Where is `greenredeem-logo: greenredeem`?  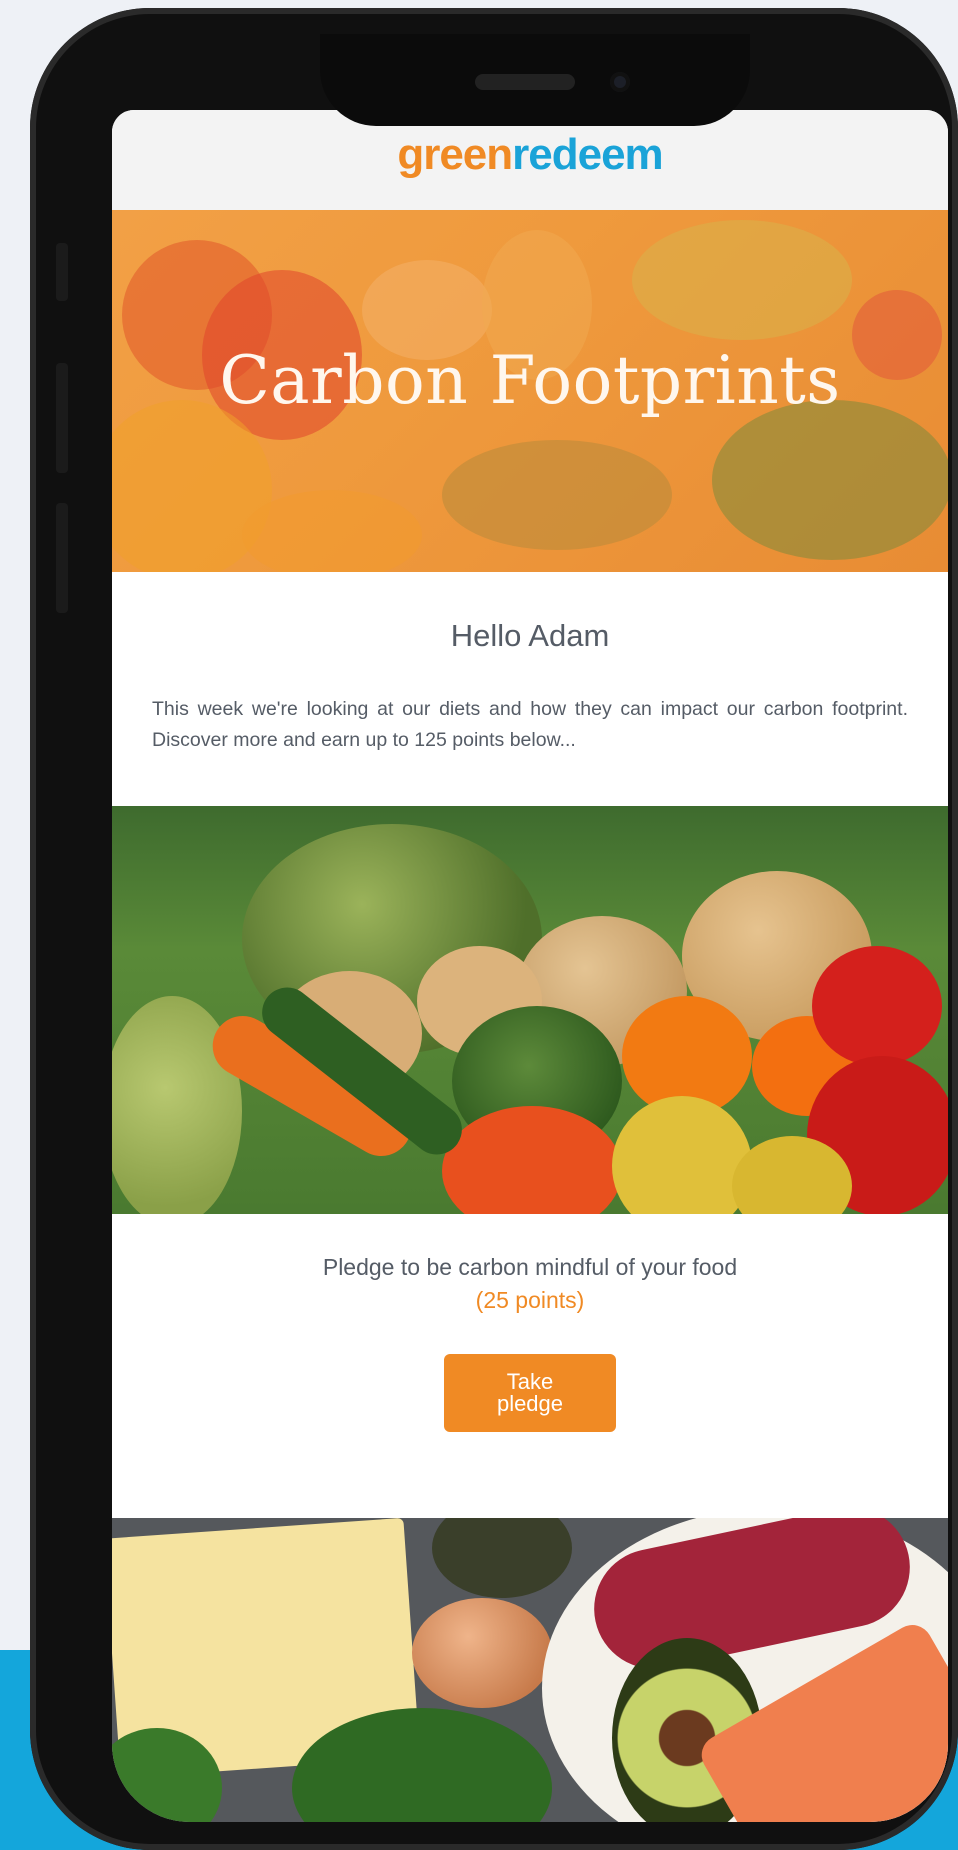 greenredeem-logo: greenredeem is located at coordinates (530, 155).